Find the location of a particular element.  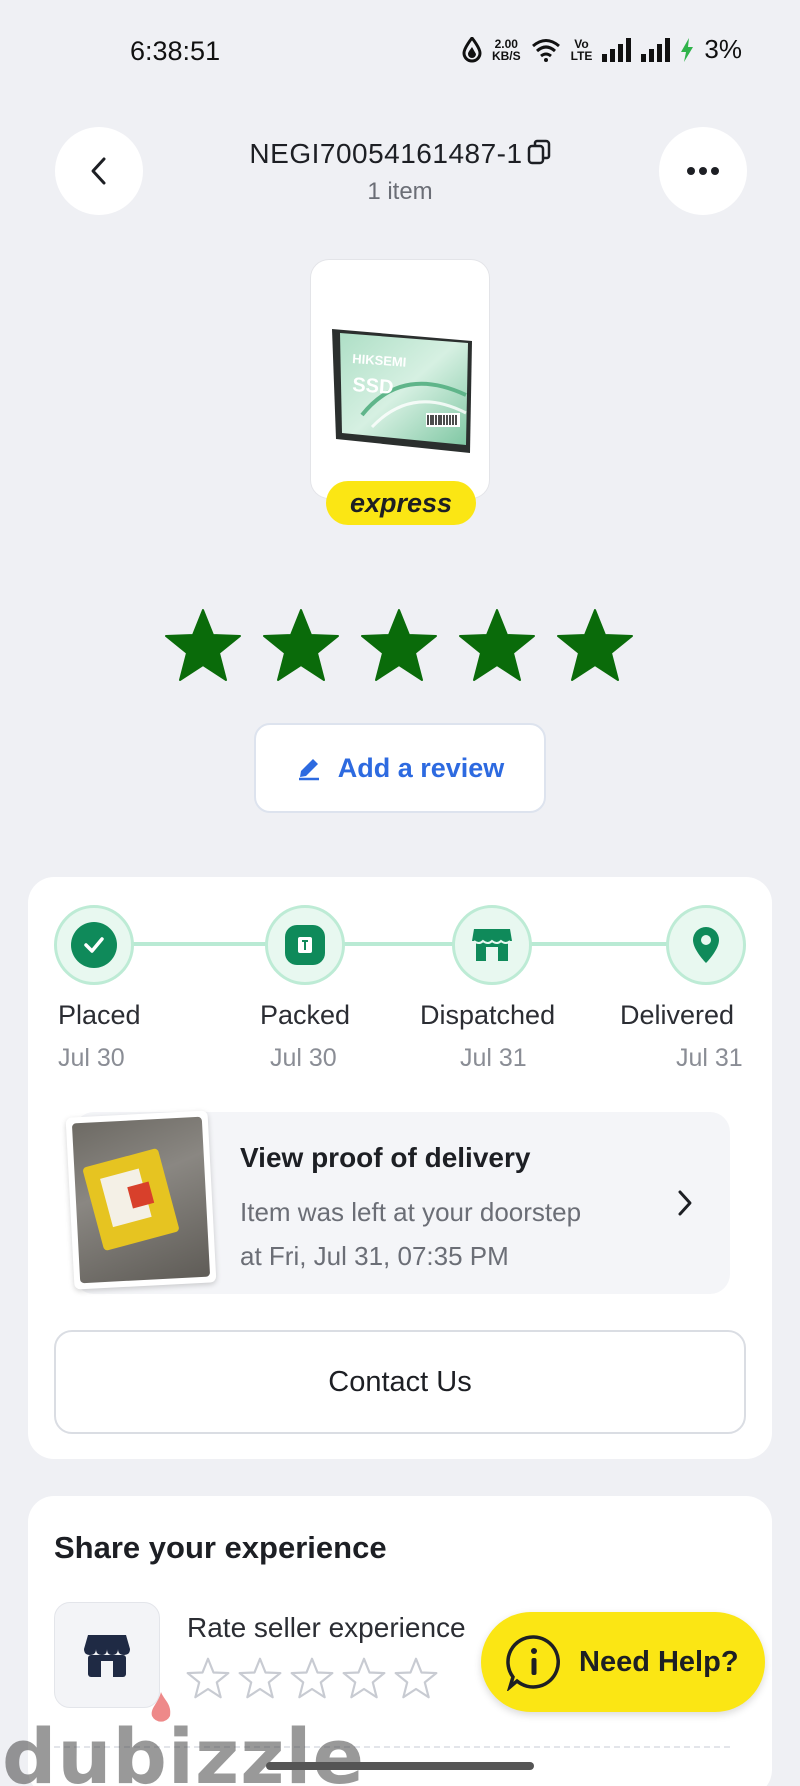

step-delivered-date: Jul 31 is located at coordinates (709, 1058).